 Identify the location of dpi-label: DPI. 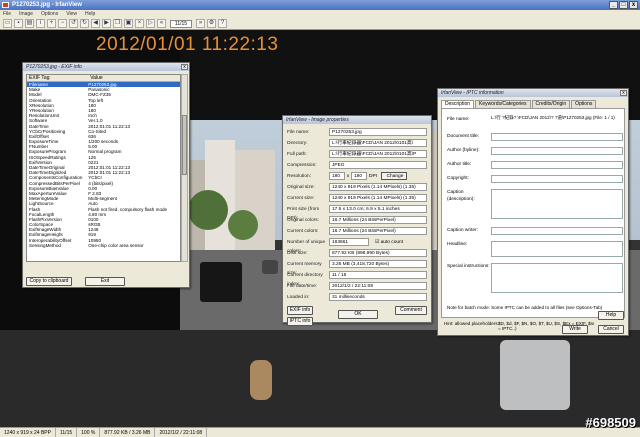
(373, 176).